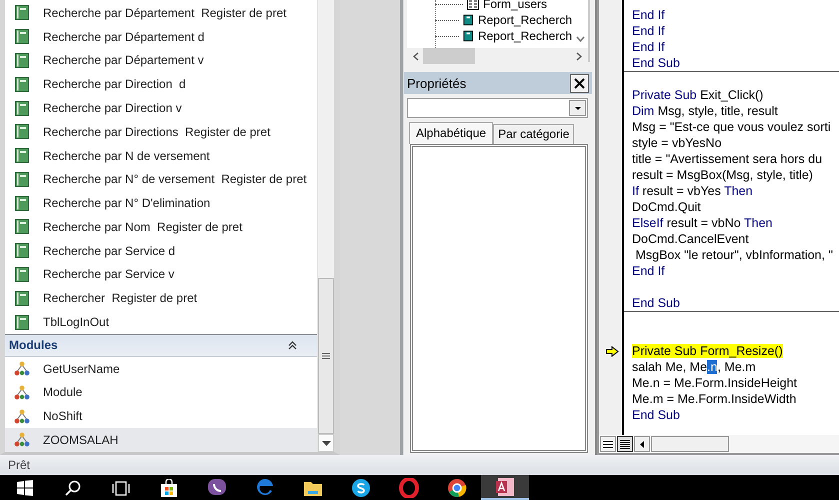 Image resolution: width=839 pixels, height=500 pixels. I want to click on letter-e-icon, so click(265, 488).